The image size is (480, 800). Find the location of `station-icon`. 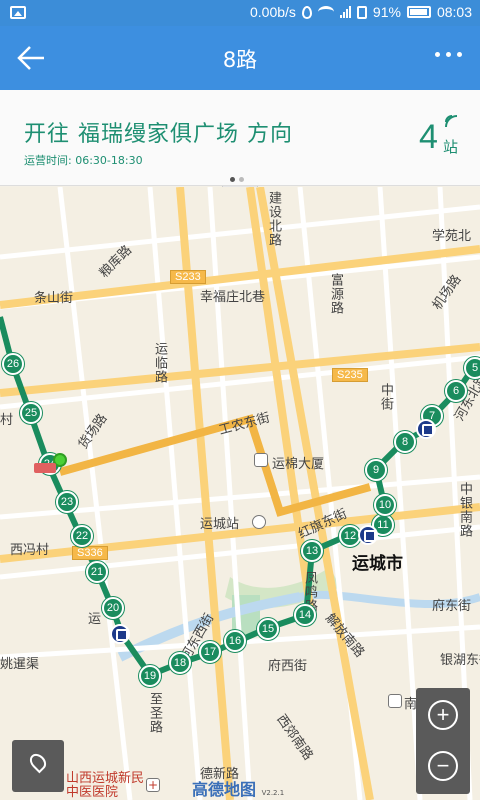

station-icon is located at coordinates (259, 522).